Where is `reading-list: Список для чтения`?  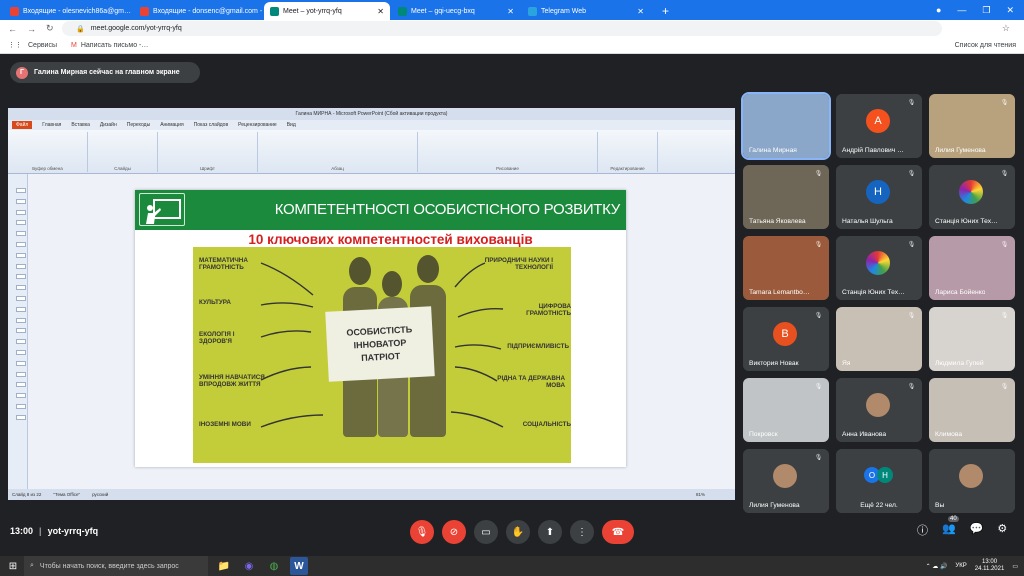
reading-list: Список для чтения is located at coordinates (985, 45).